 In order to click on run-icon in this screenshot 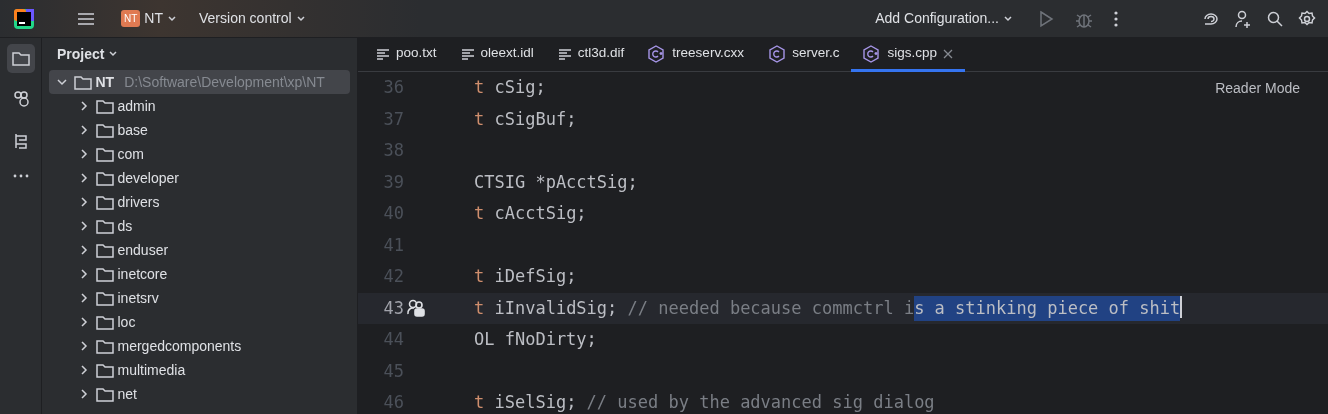, I will do `click(1046, 18)`.